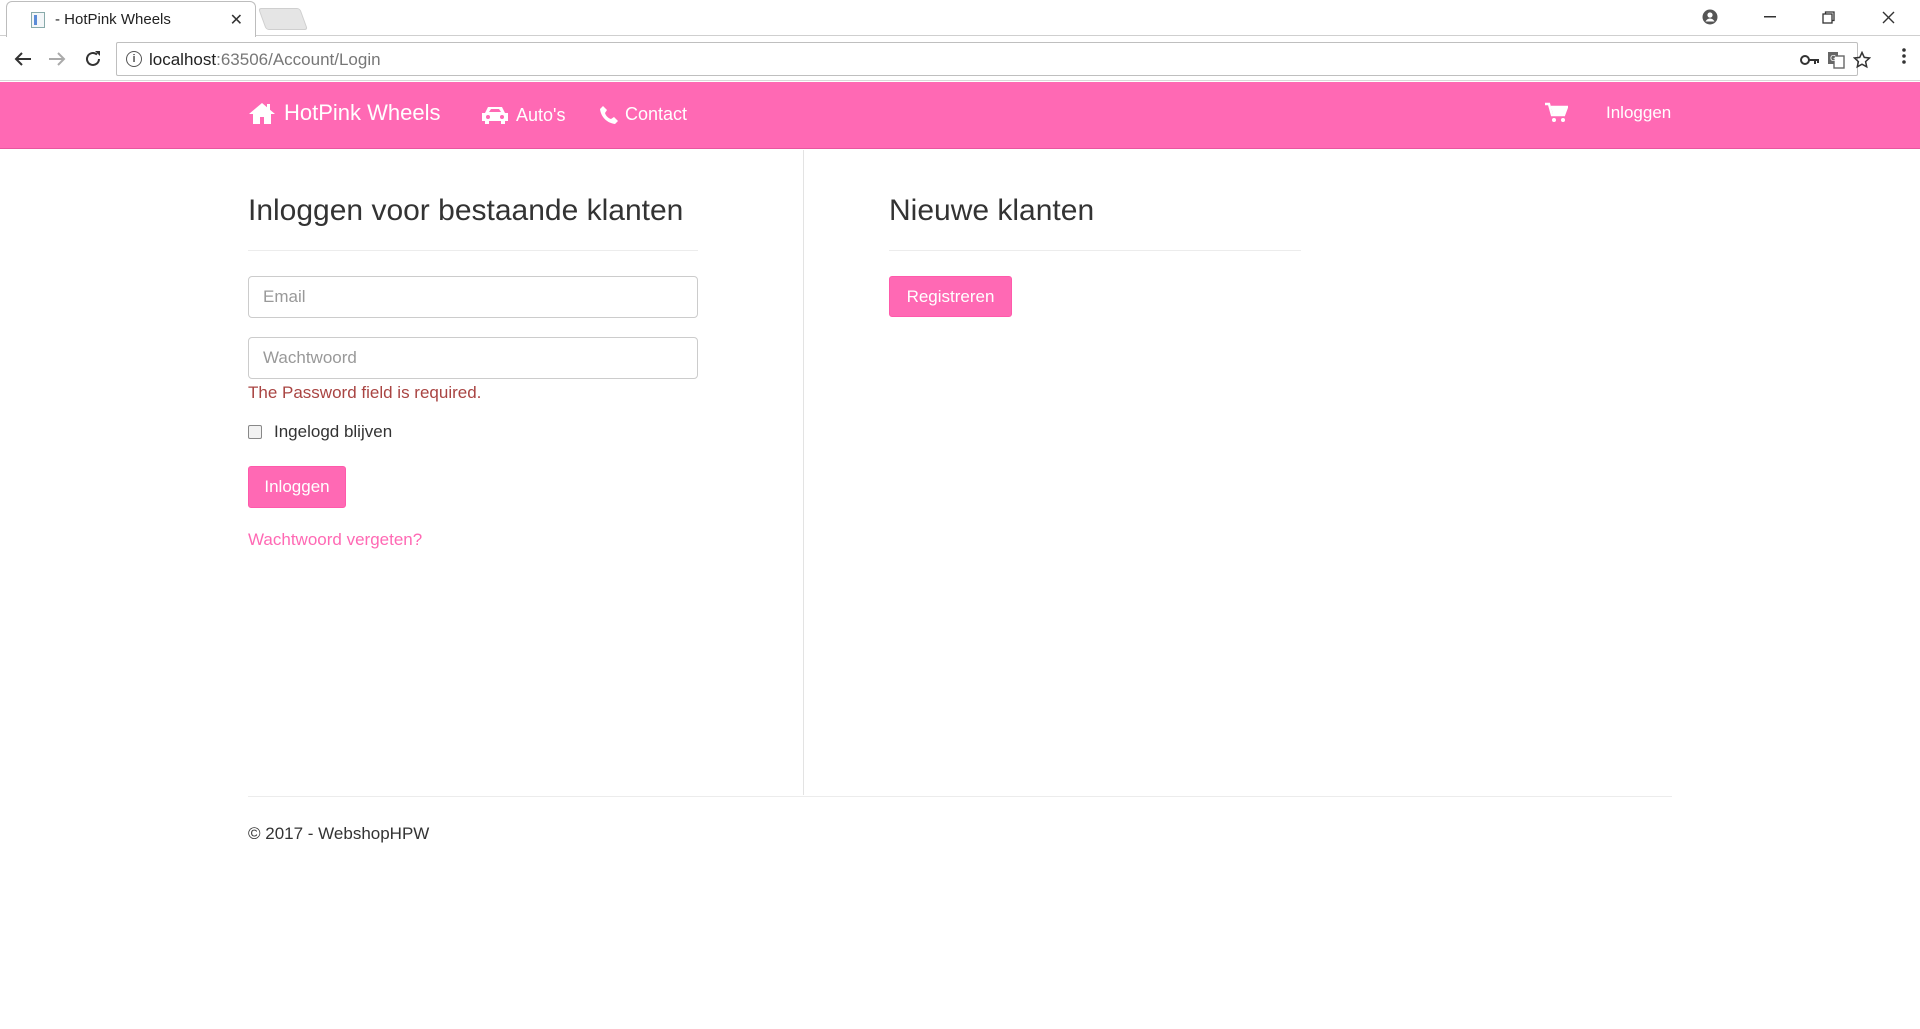 Image resolution: width=1920 pixels, height=1029 pixels. I want to click on nav-login-link: Inloggen, so click(1638, 113).